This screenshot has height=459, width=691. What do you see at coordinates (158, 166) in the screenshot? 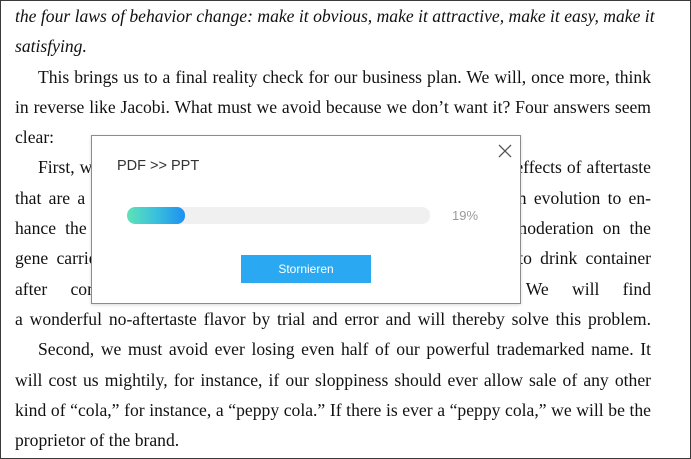
I see `dialog-title: PDF >> PPT` at bounding box center [158, 166].